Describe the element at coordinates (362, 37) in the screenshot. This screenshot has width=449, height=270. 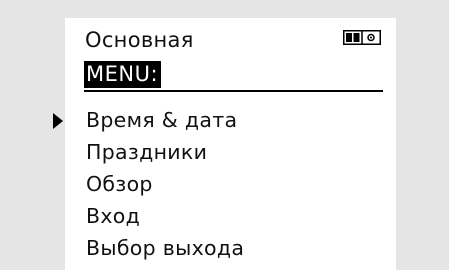
I see `split-screen-icon` at that location.